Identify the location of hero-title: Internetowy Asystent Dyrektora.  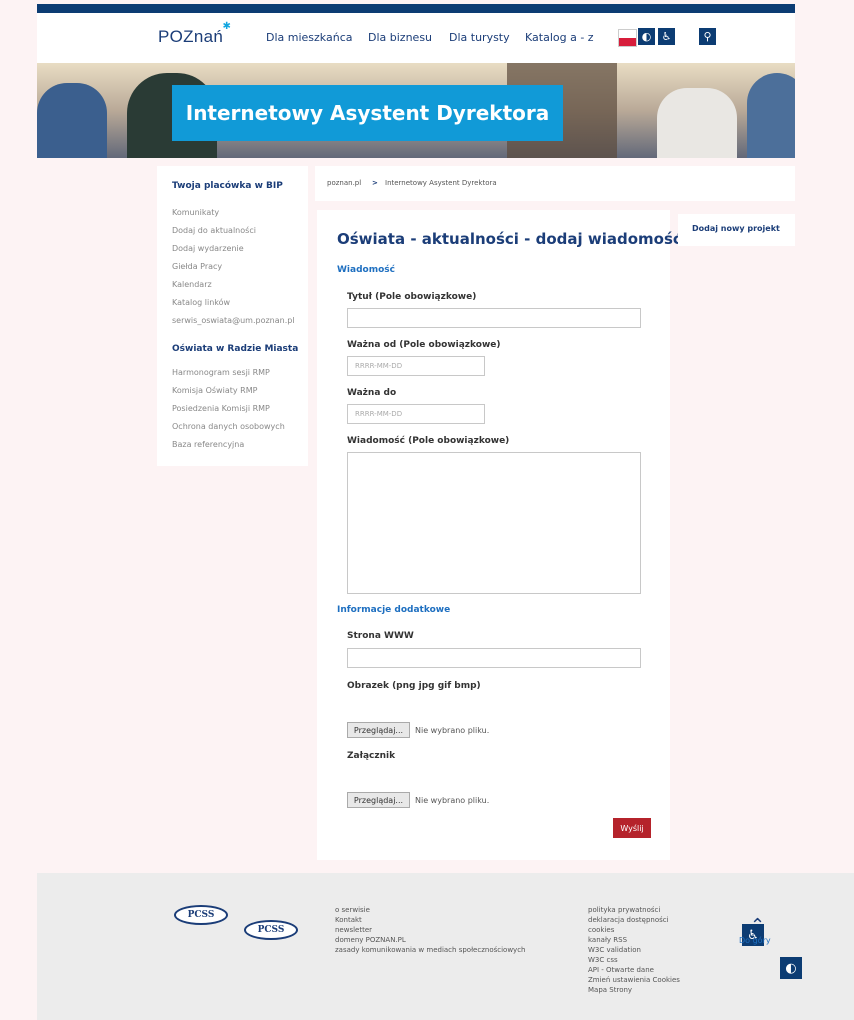
(367, 113).